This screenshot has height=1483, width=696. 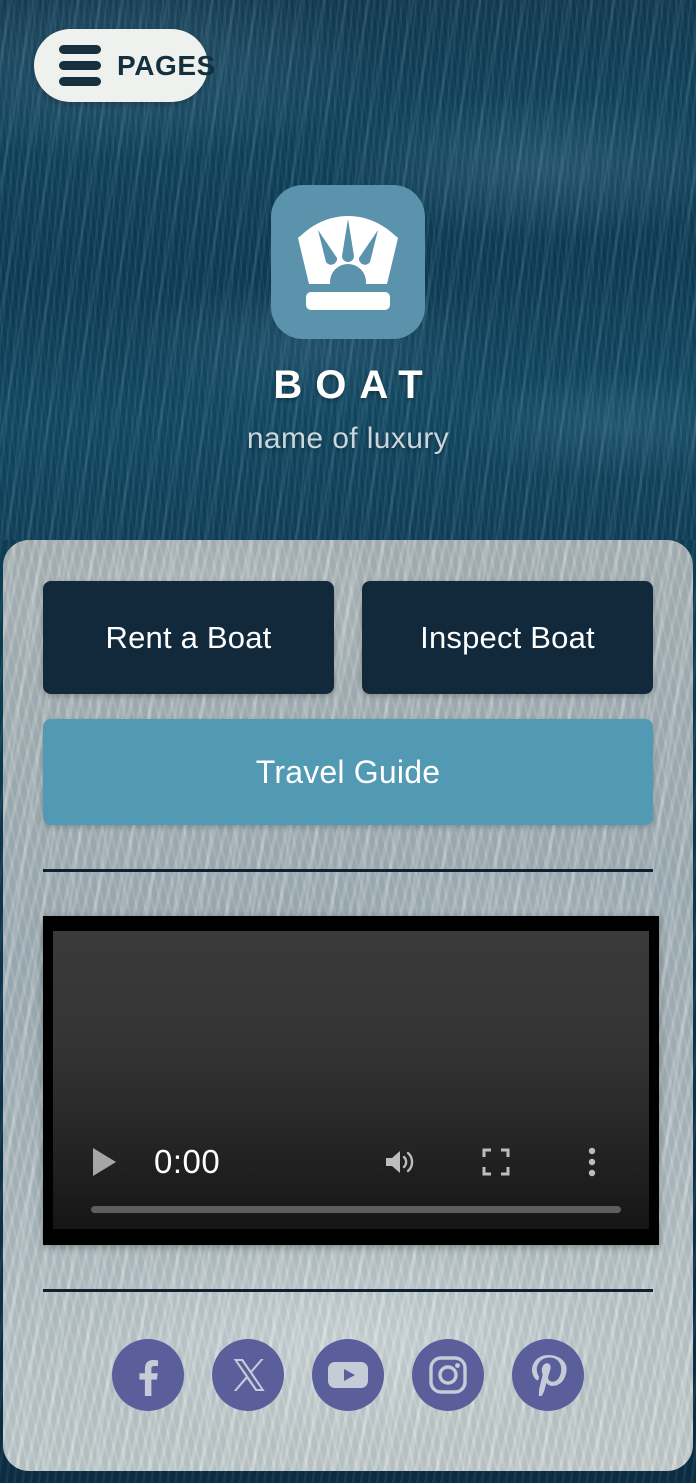 I want to click on rent-a-boat-button: Rent a Boat, so click(x=188, y=637).